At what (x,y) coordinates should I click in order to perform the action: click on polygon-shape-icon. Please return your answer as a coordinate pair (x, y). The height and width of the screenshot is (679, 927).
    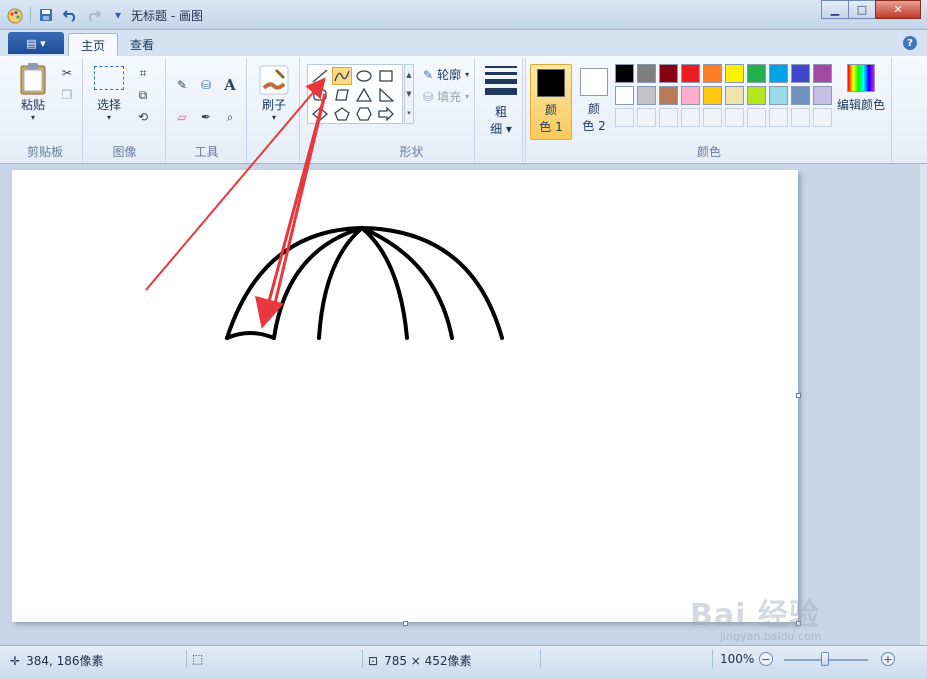
    Looking at the image, I should click on (342, 95).